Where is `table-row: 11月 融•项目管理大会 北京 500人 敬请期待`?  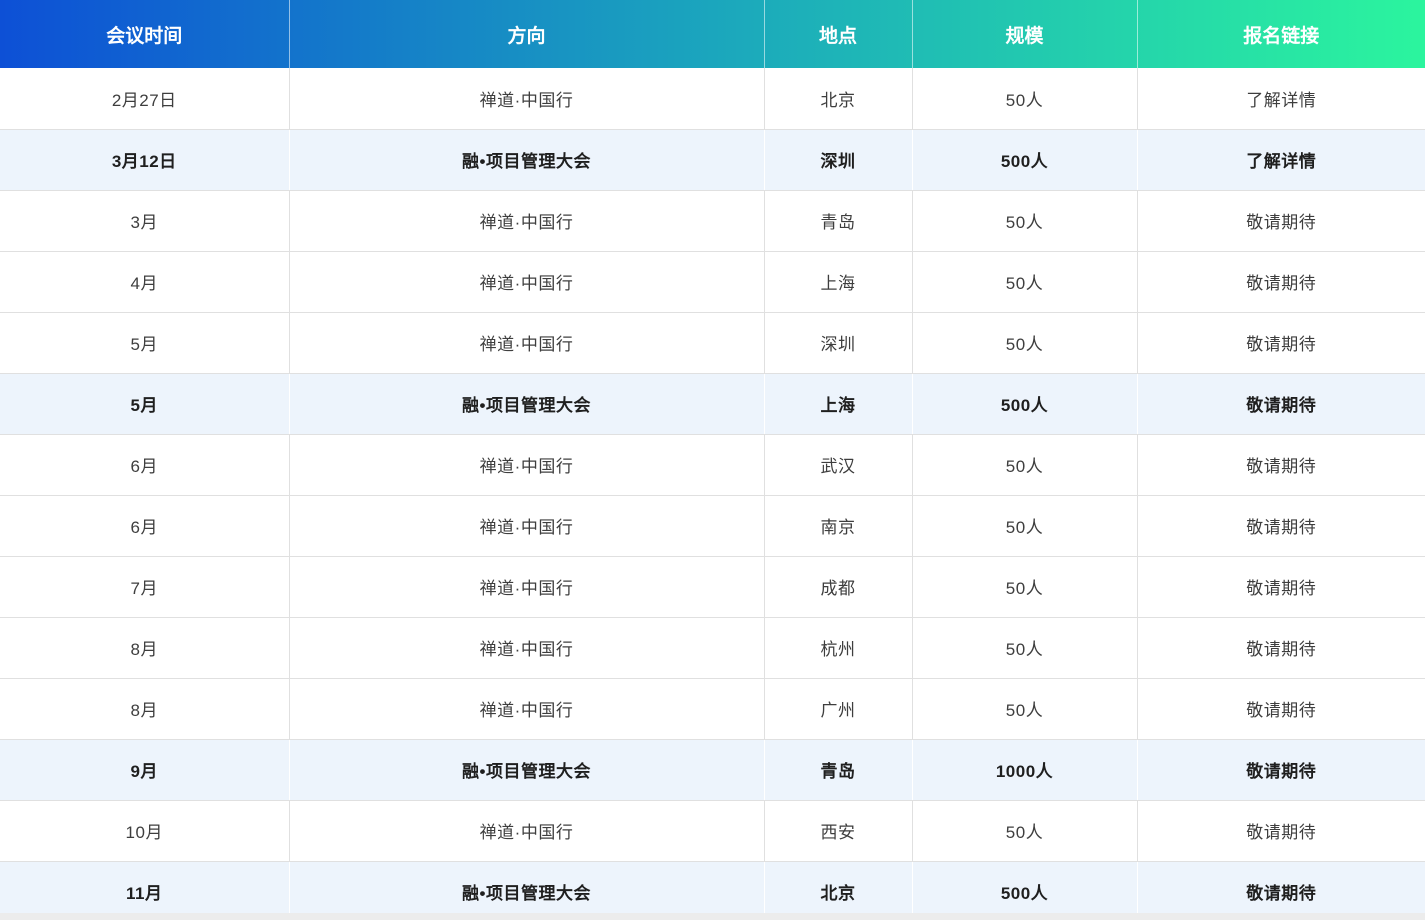 table-row: 11月 融•项目管理大会 北京 500人 敬请期待 is located at coordinates (712, 890).